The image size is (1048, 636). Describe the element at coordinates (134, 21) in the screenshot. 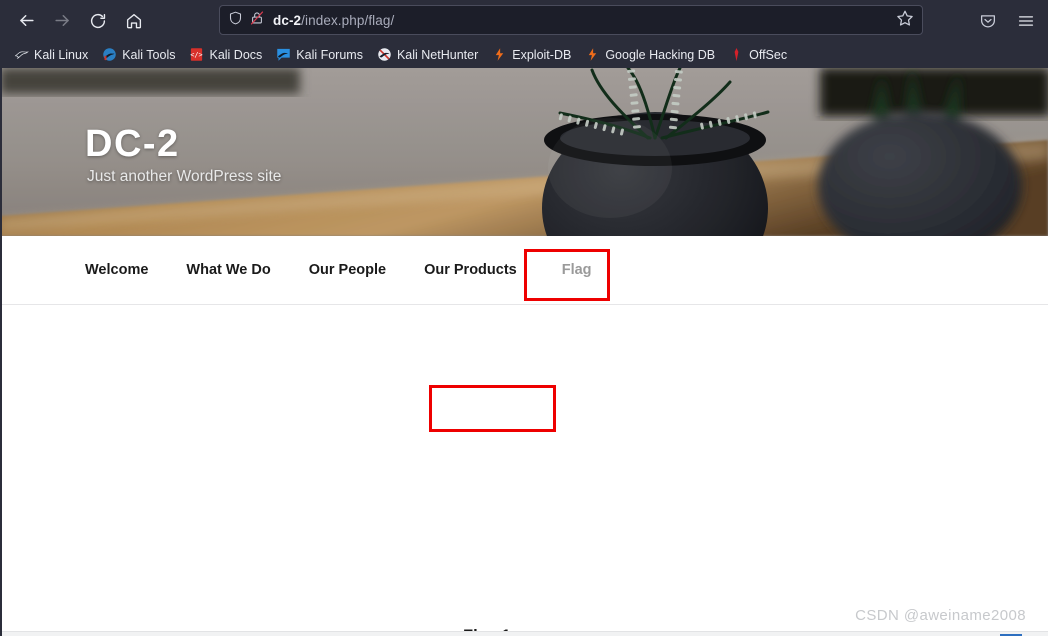

I see `home-button` at that location.